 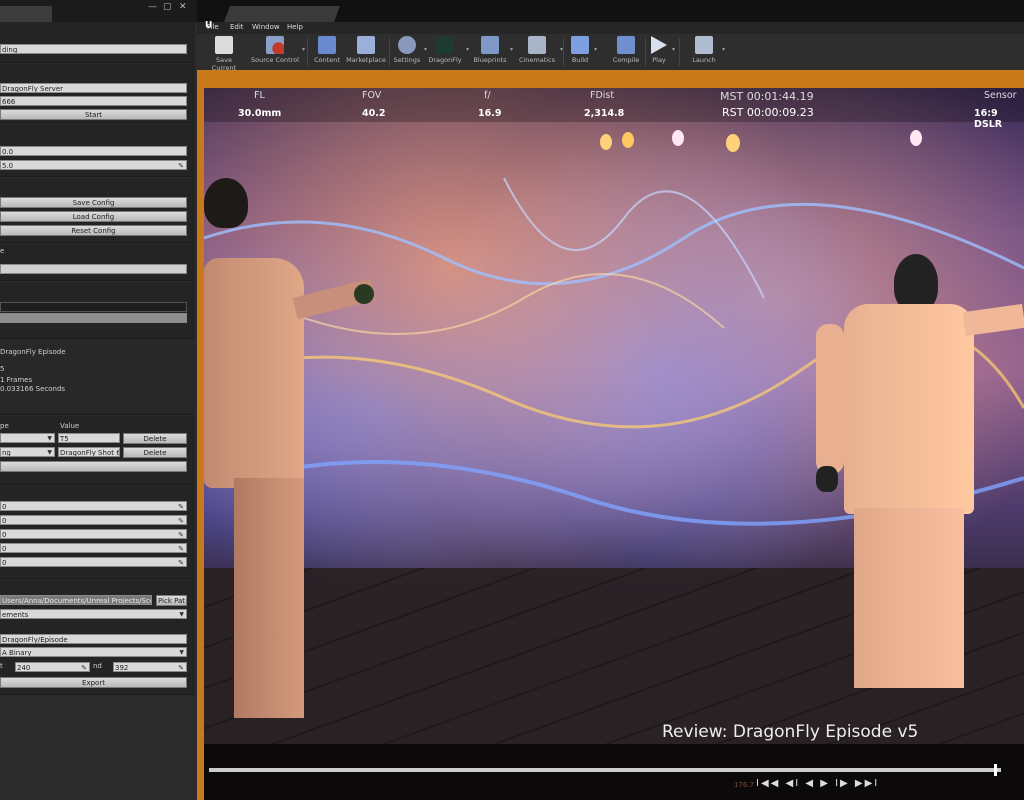 I want to click on menu-edit: Edit, so click(x=237, y=27).